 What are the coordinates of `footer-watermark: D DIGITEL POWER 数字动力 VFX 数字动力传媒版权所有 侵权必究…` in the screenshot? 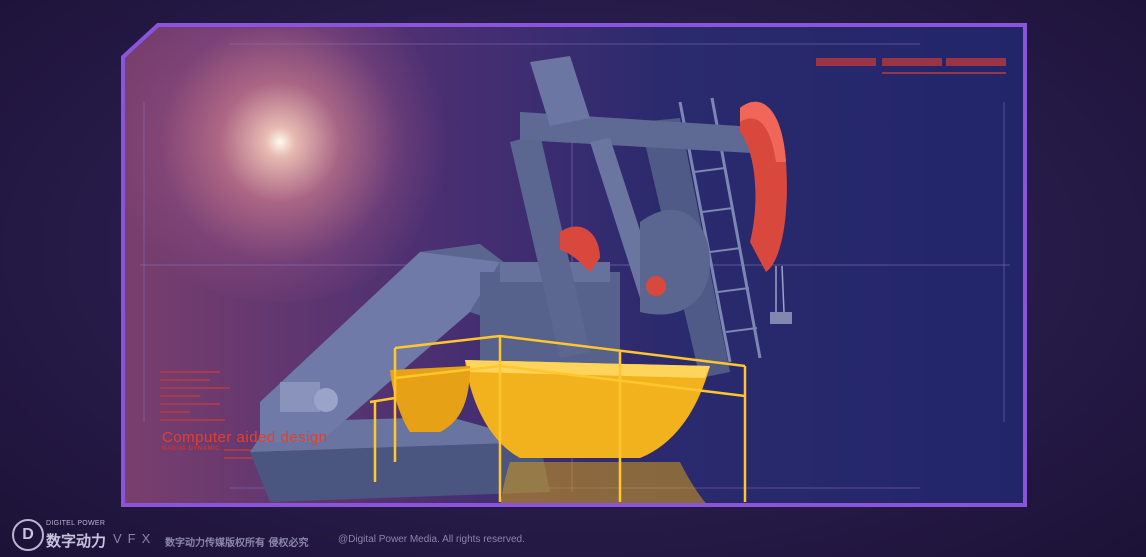 It's located at (573, 536).